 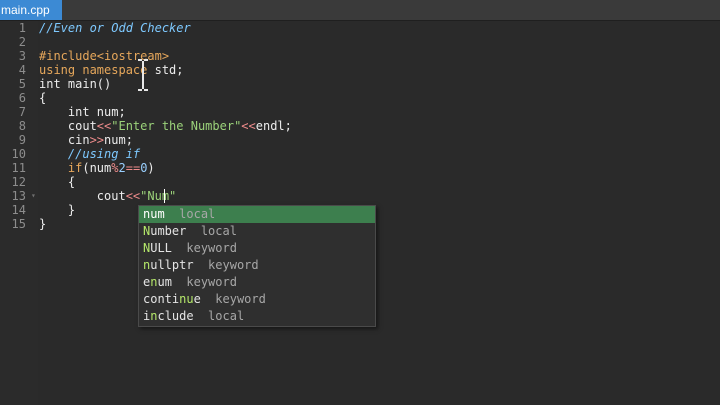 What do you see at coordinates (22, 56) in the screenshot?
I see `line-number: 3` at bounding box center [22, 56].